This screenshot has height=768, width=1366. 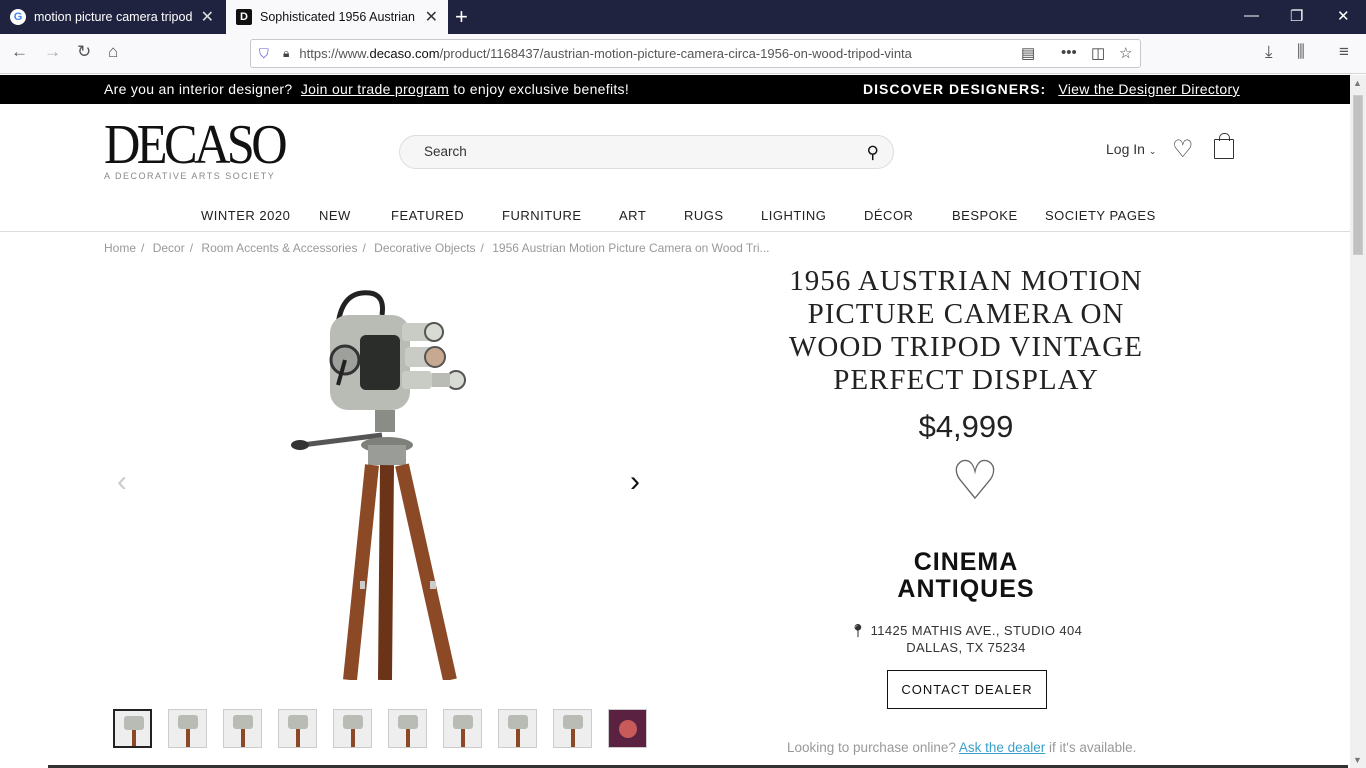 What do you see at coordinates (634, 151) in the screenshot?
I see `search-input` at bounding box center [634, 151].